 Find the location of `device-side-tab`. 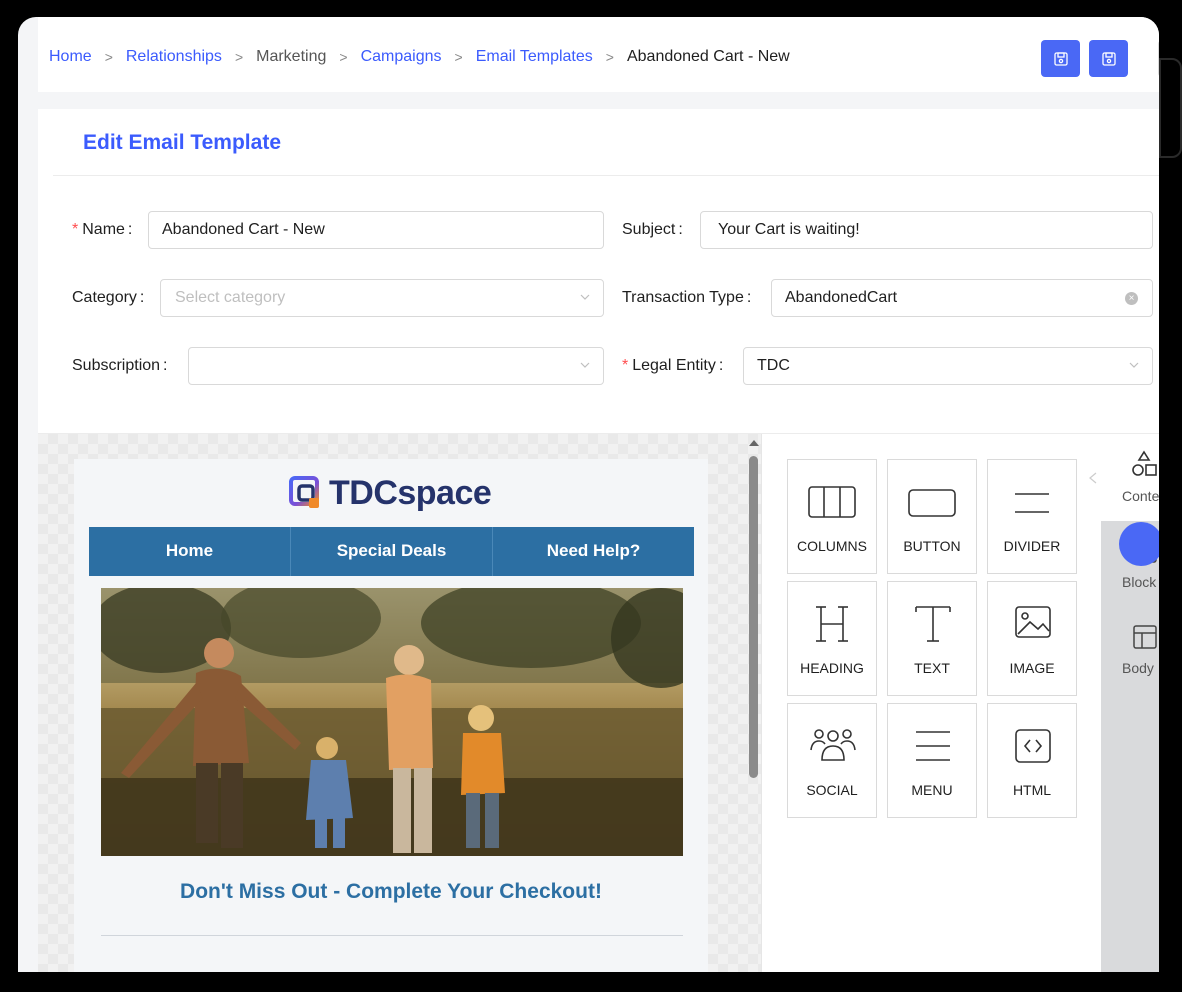

device-side-tab is located at coordinates (1170, 108).